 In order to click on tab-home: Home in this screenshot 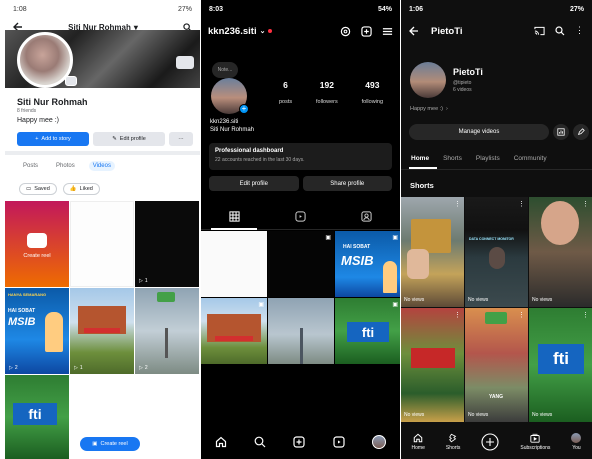, I will do `click(420, 158)`.